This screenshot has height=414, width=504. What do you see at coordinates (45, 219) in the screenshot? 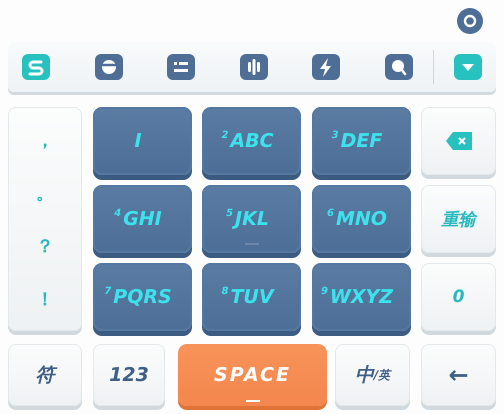
I see `punctuation-key: ， 。 ？ ！` at bounding box center [45, 219].